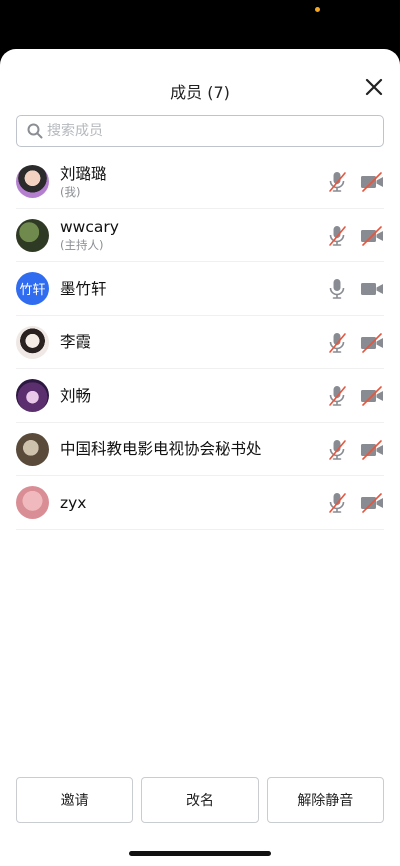 This screenshot has width=400, height=866. What do you see at coordinates (337, 289) in the screenshot?
I see `microphone-icon` at bounding box center [337, 289].